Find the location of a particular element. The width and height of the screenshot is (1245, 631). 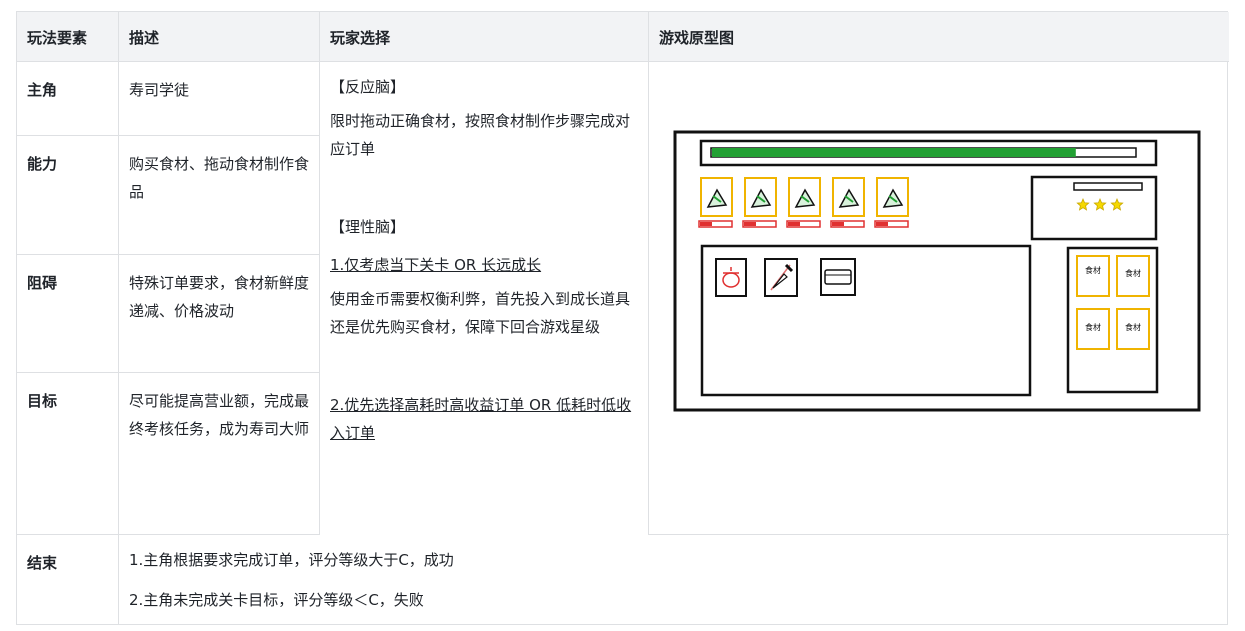

end-line-2: 2.主角未完成关卡目标，评分等级＜C，失败 is located at coordinates (276, 600).